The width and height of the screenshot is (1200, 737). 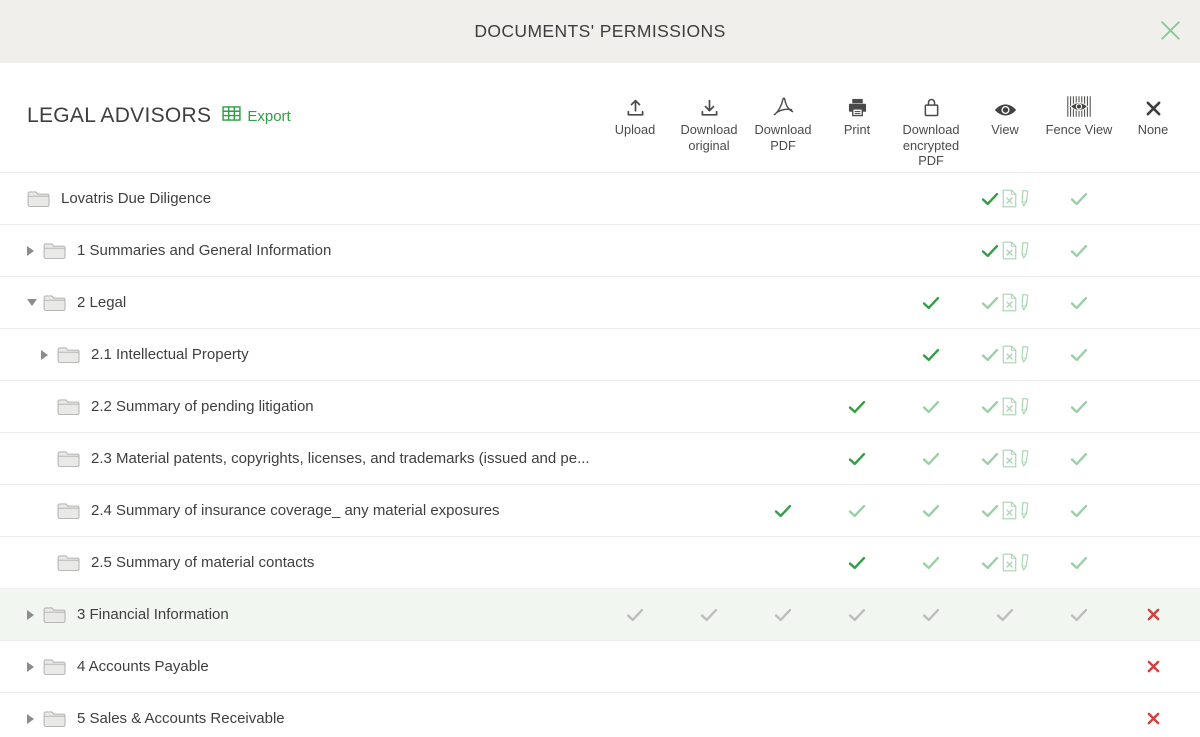 What do you see at coordinates (857, 131) in the screenshot?
I see `column-header-print: Print` at bounding box center [857, 131].